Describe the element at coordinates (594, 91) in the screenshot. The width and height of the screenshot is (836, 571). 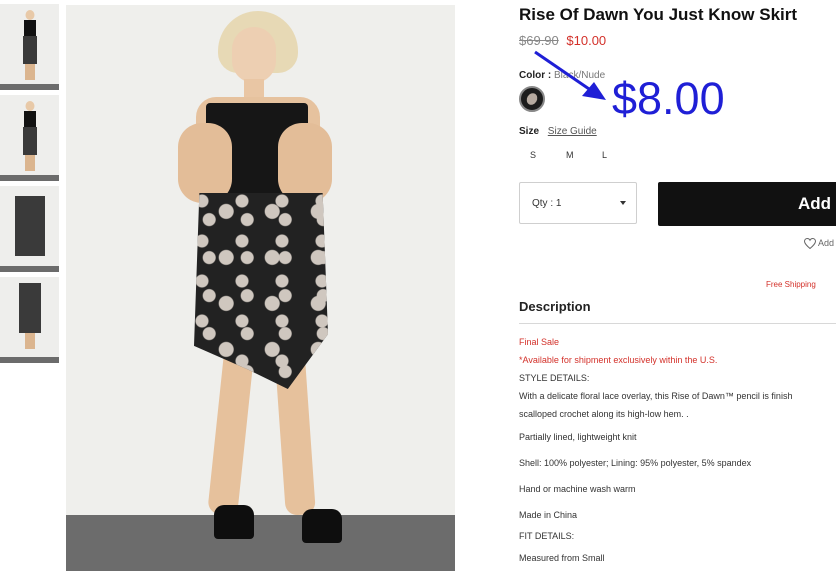
I see `arrow-head` at that location.